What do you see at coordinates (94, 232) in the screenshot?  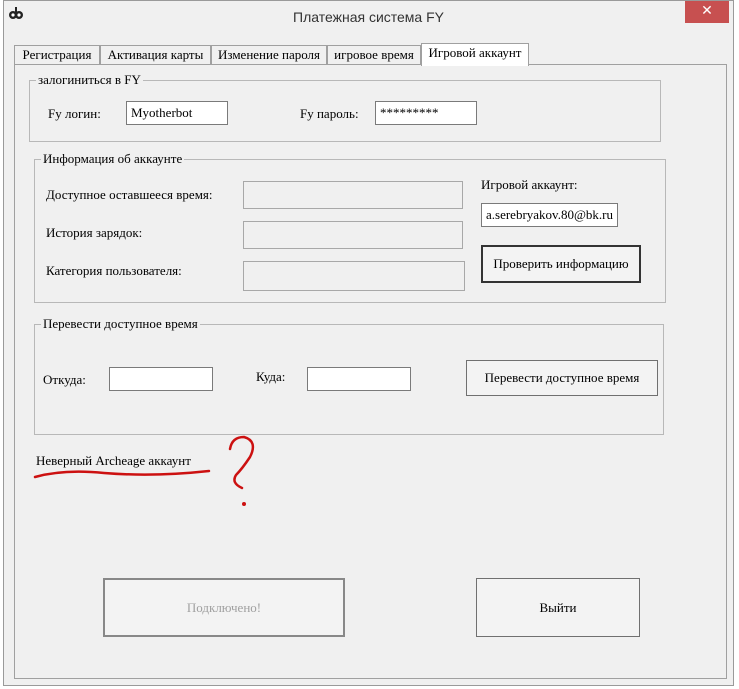 I see `recharge-history-label: История зарядок:` at bounding box center [94, 232].